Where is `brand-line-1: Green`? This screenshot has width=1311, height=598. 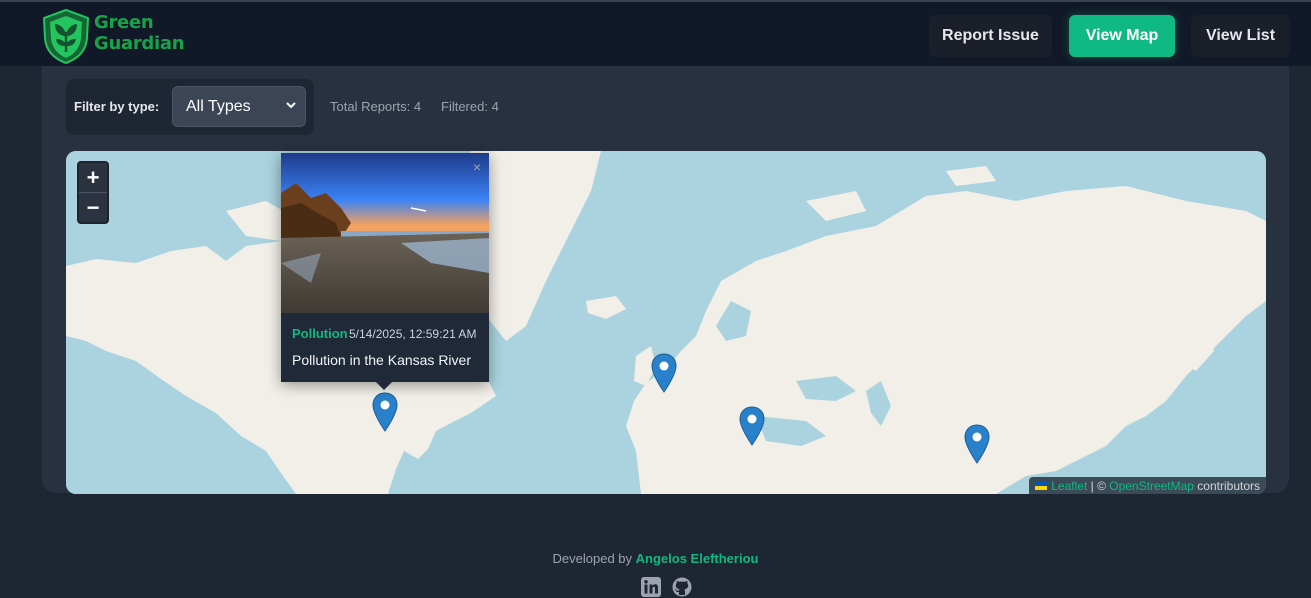
brand-line-1: Green is located at coordinates (124, 22).